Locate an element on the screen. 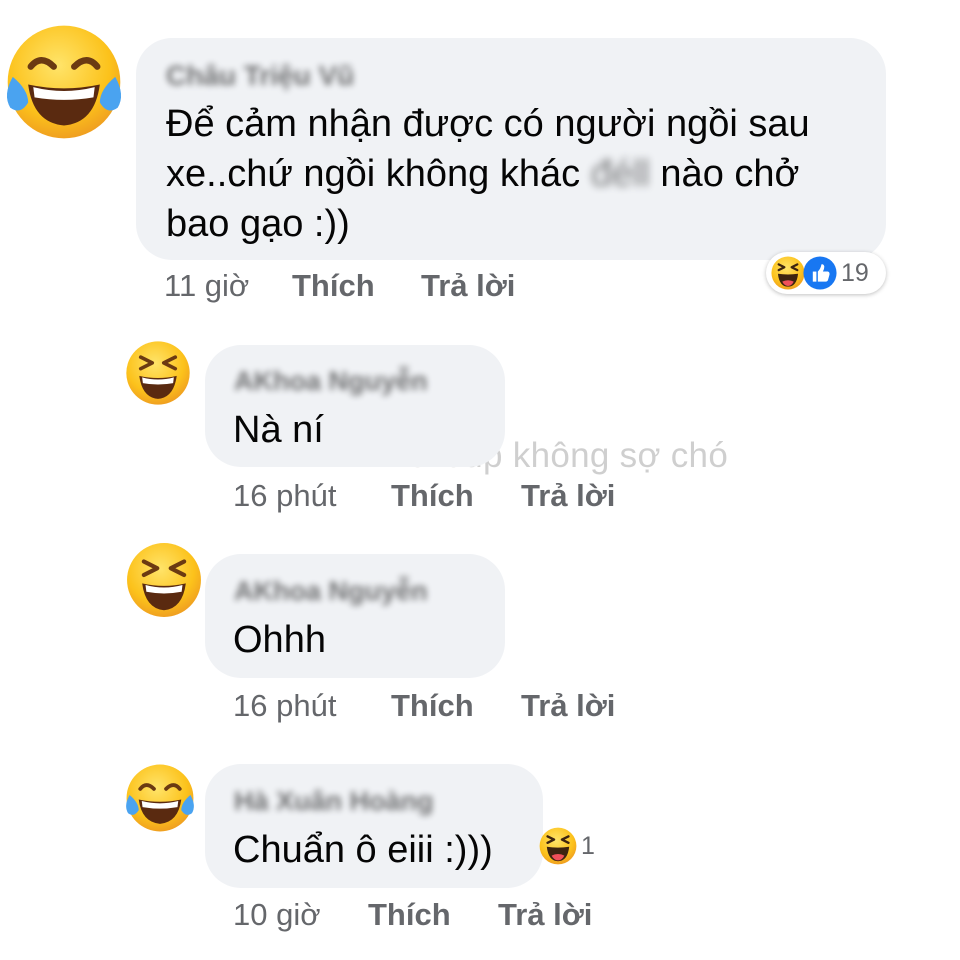 This screenshot has height=960, width=960. comment-text: Ohhh is located at coordinates (279, 640).